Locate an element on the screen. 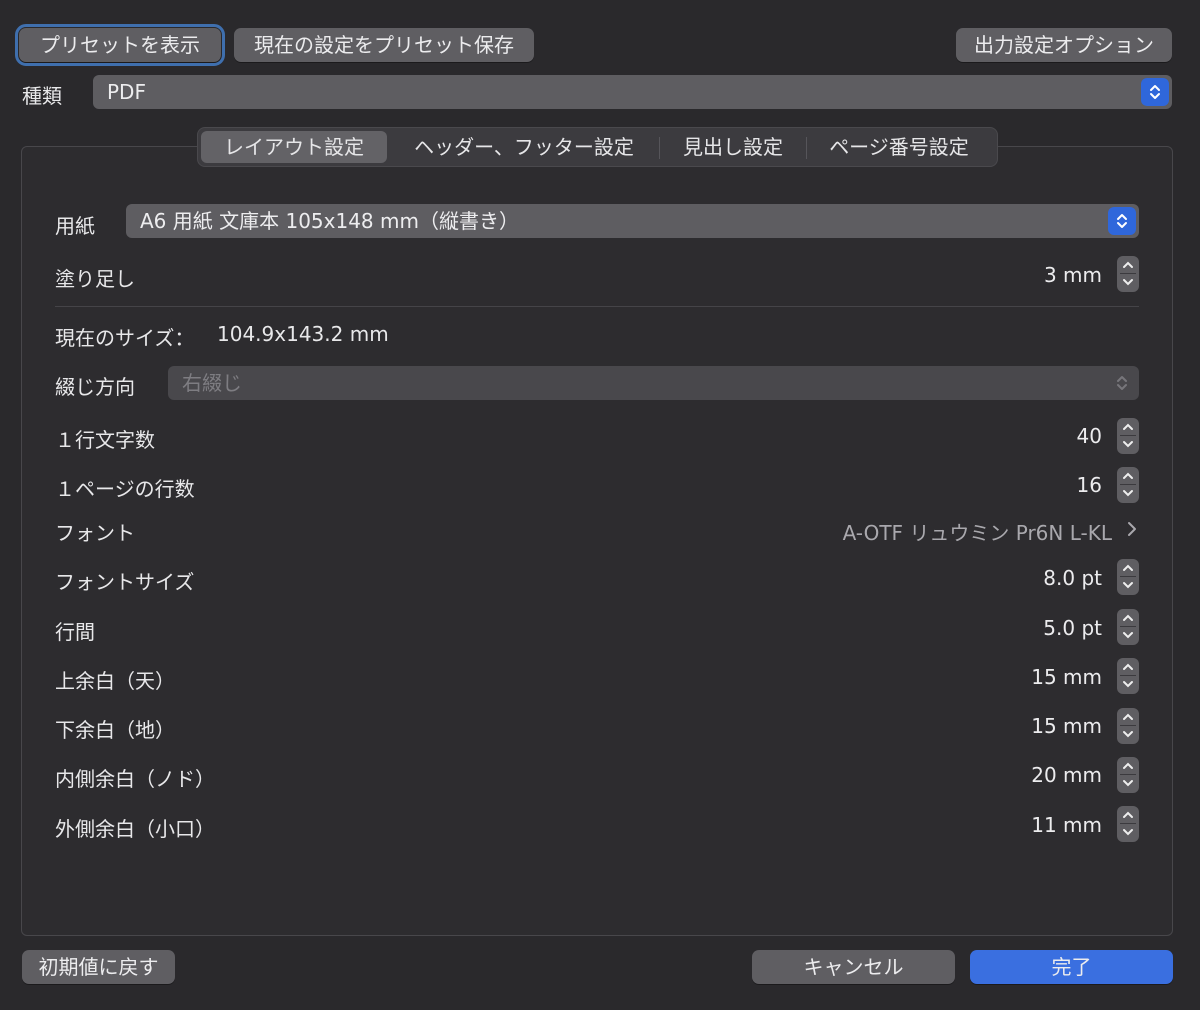 The height and width of the screenshot is (1010, 1200). margin-outer-stepper is located at coordinates (1128, 824).